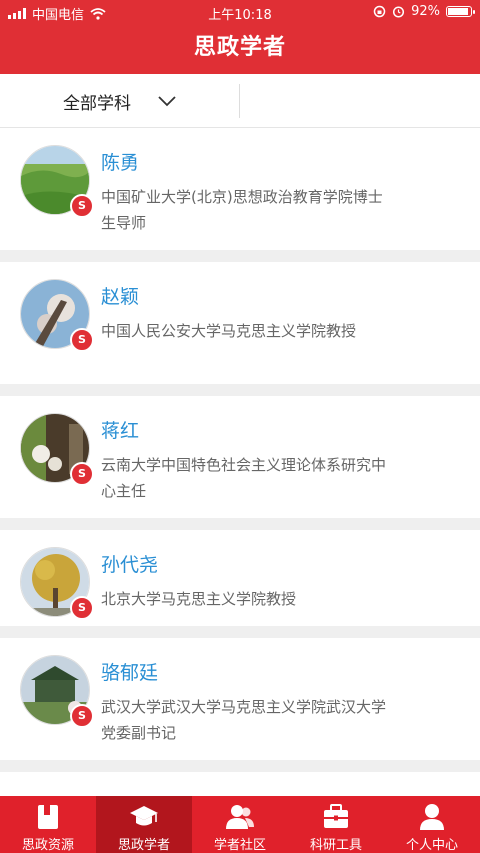 This screenshot has height=853, width=480. What do you see at coordinates (167, 101) in the screenshot?
I see `chevron-down-icon` at bounding box center [167, 101].